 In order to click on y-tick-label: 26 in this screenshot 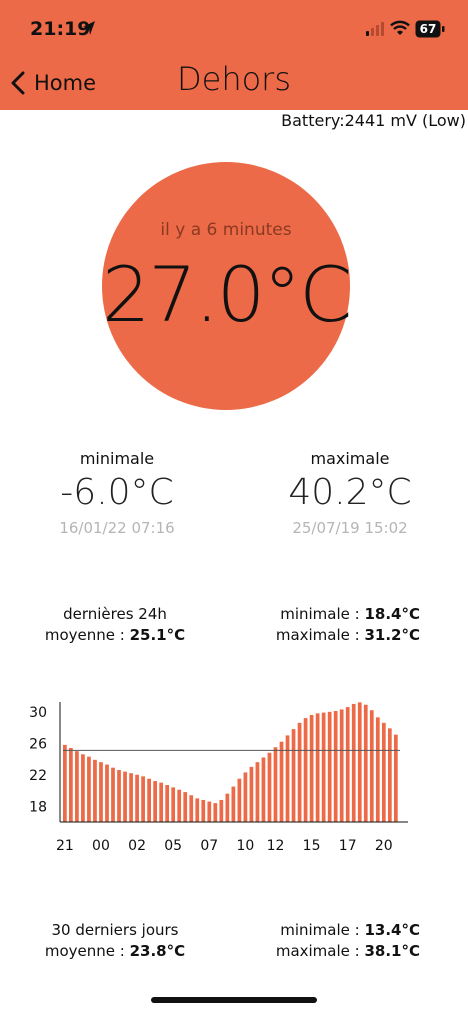, I will do `click(38, 744)`.